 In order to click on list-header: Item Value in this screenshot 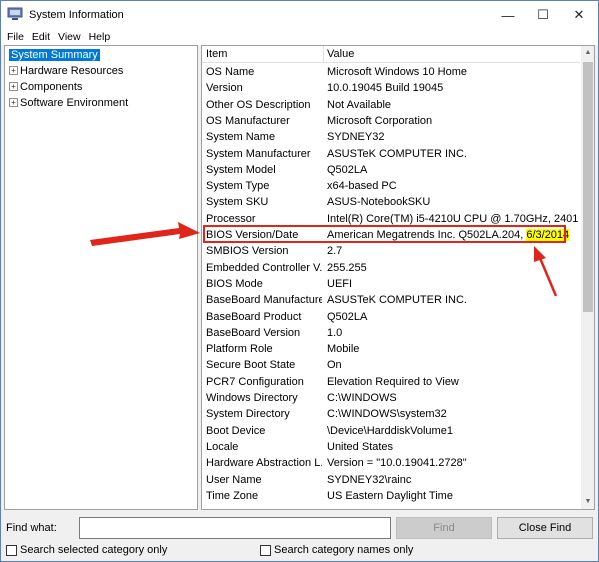, I will do `click(391, 54)`.